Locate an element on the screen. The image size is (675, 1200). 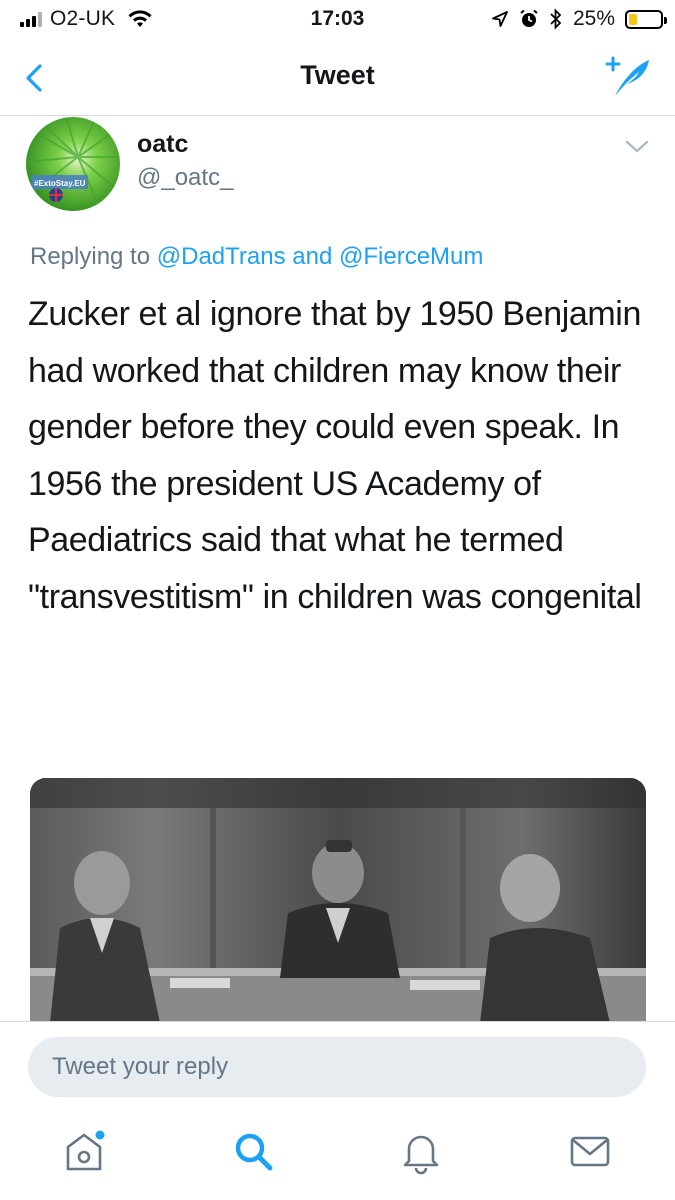
reply-mention-dadtrans: @DadTrans is located at coordinates (221, 256).